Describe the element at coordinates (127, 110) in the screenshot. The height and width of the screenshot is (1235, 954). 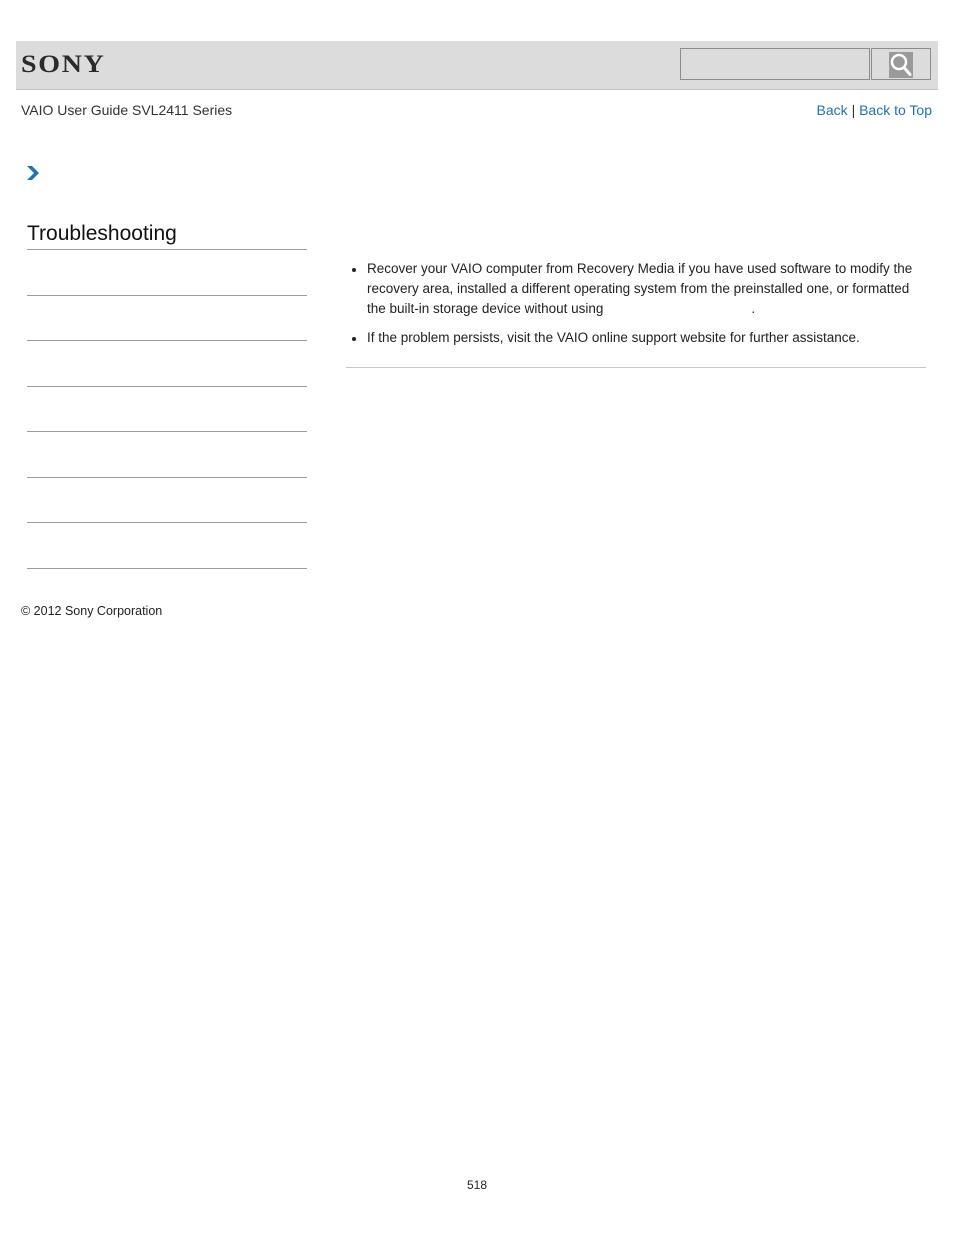
I see `guide-title: VAIO User Guide SVL2411 Series` at that location.